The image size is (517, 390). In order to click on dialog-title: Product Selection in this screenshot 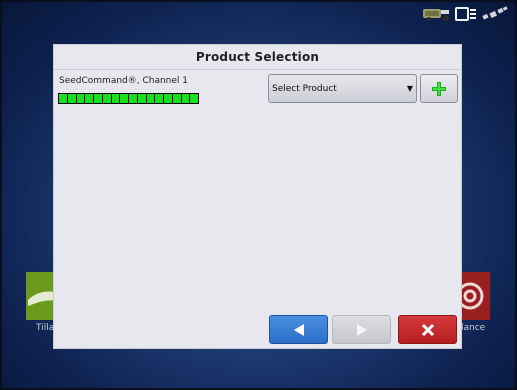, I will do `click(257, 57)`.